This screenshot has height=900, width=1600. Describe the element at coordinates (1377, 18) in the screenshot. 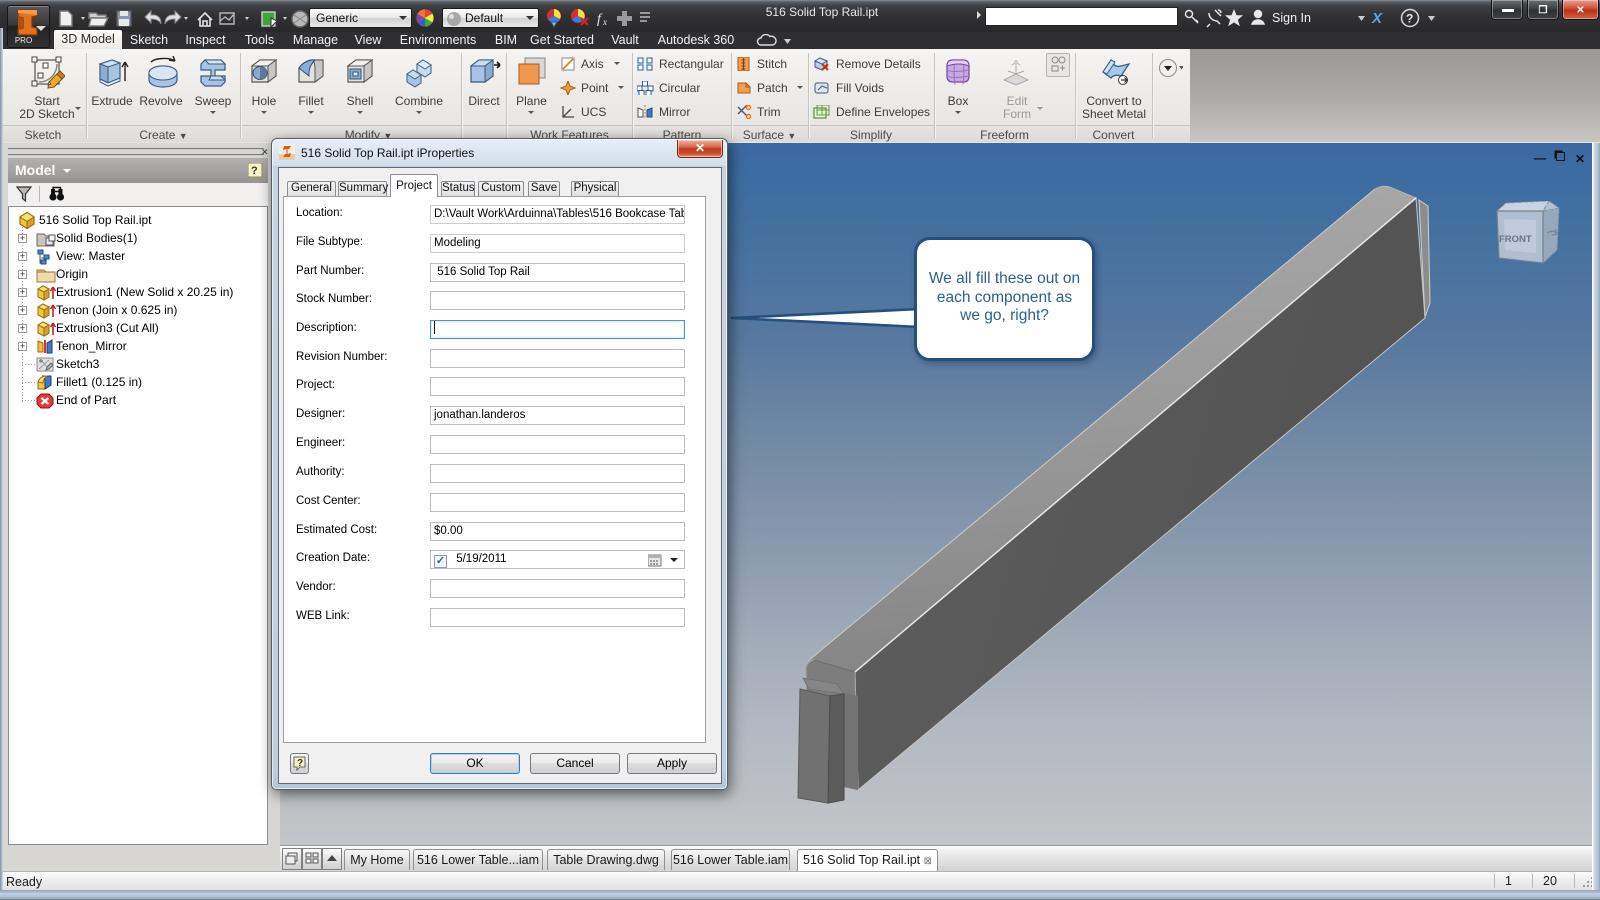

I see `svg-text: X` at that location.